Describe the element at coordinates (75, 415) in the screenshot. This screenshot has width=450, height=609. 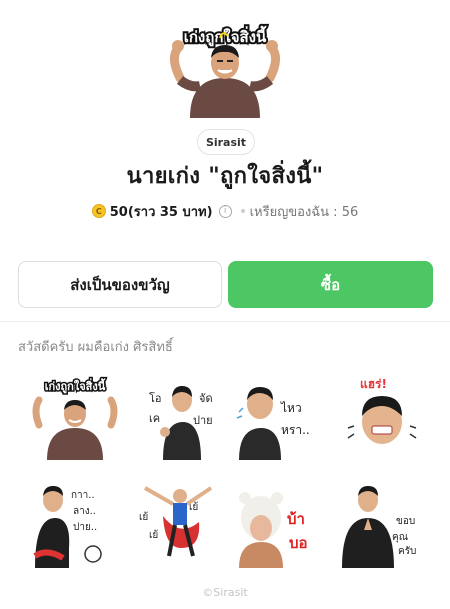
I see `sticker-thumb-1: เก่งถูกใจสิ่งนี้` at that location.